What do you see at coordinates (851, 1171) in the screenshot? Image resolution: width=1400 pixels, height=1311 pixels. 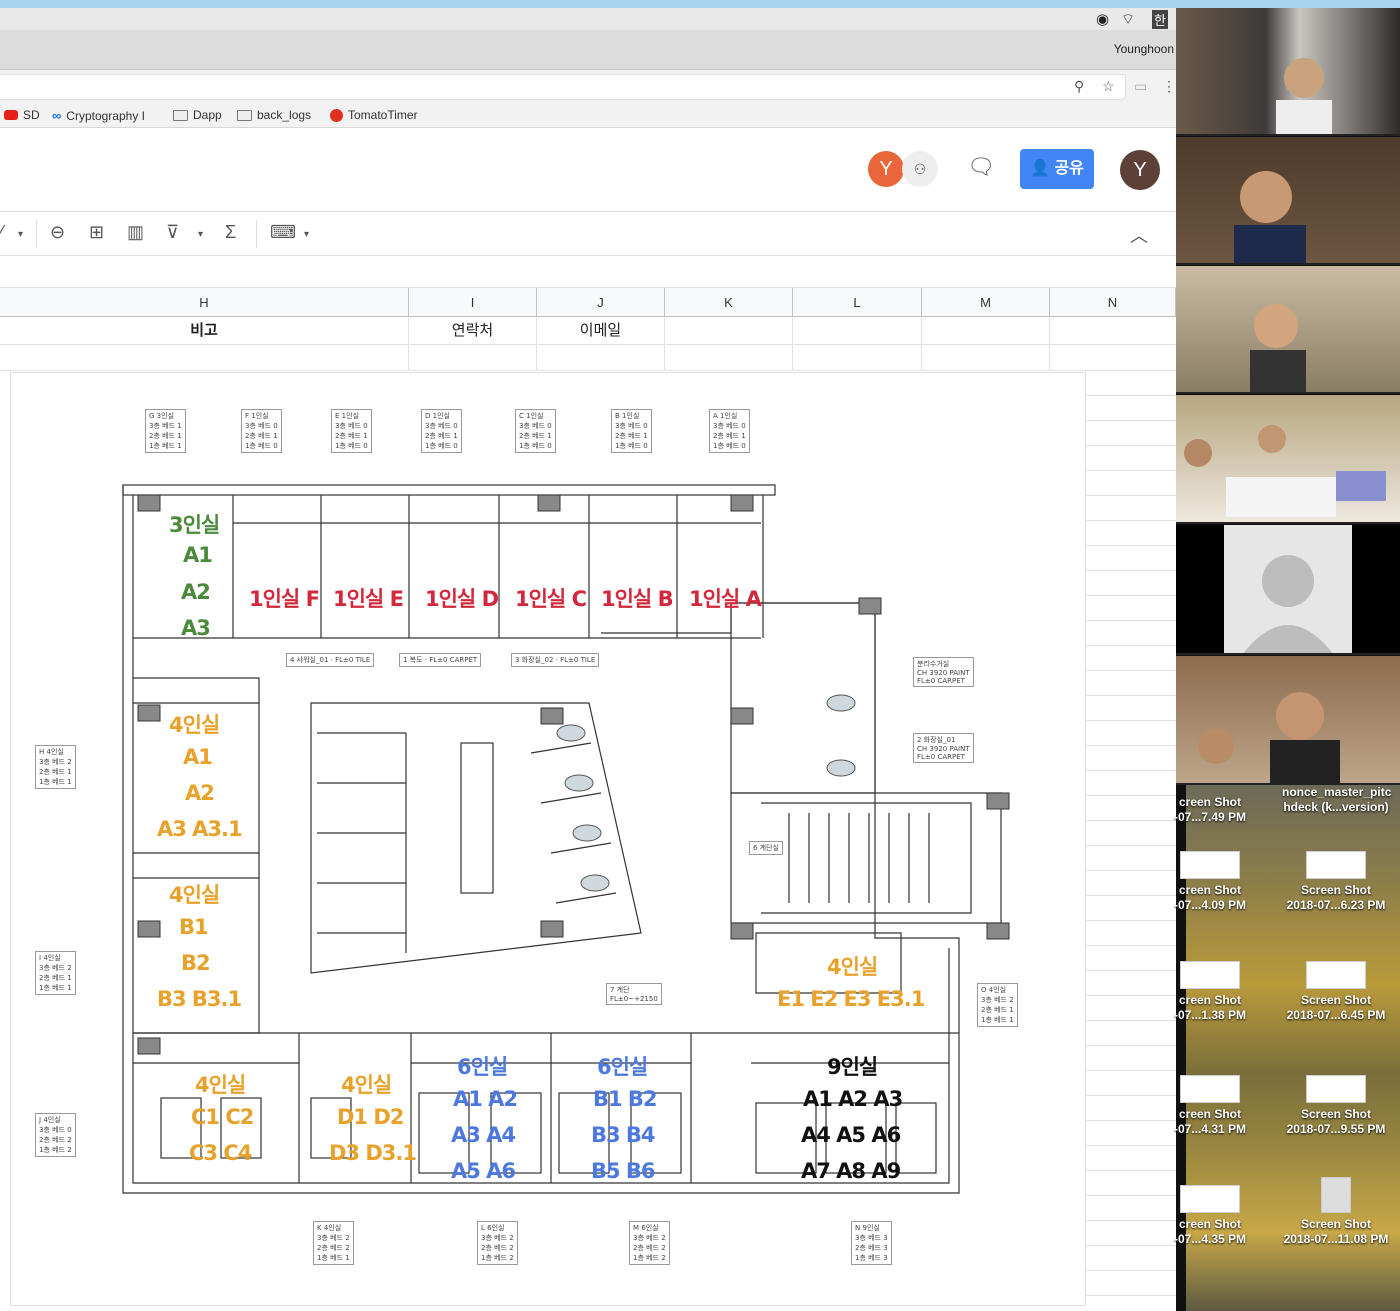 I see `bed-label: A7 A8 A9` at bounding box center [851, 1171].